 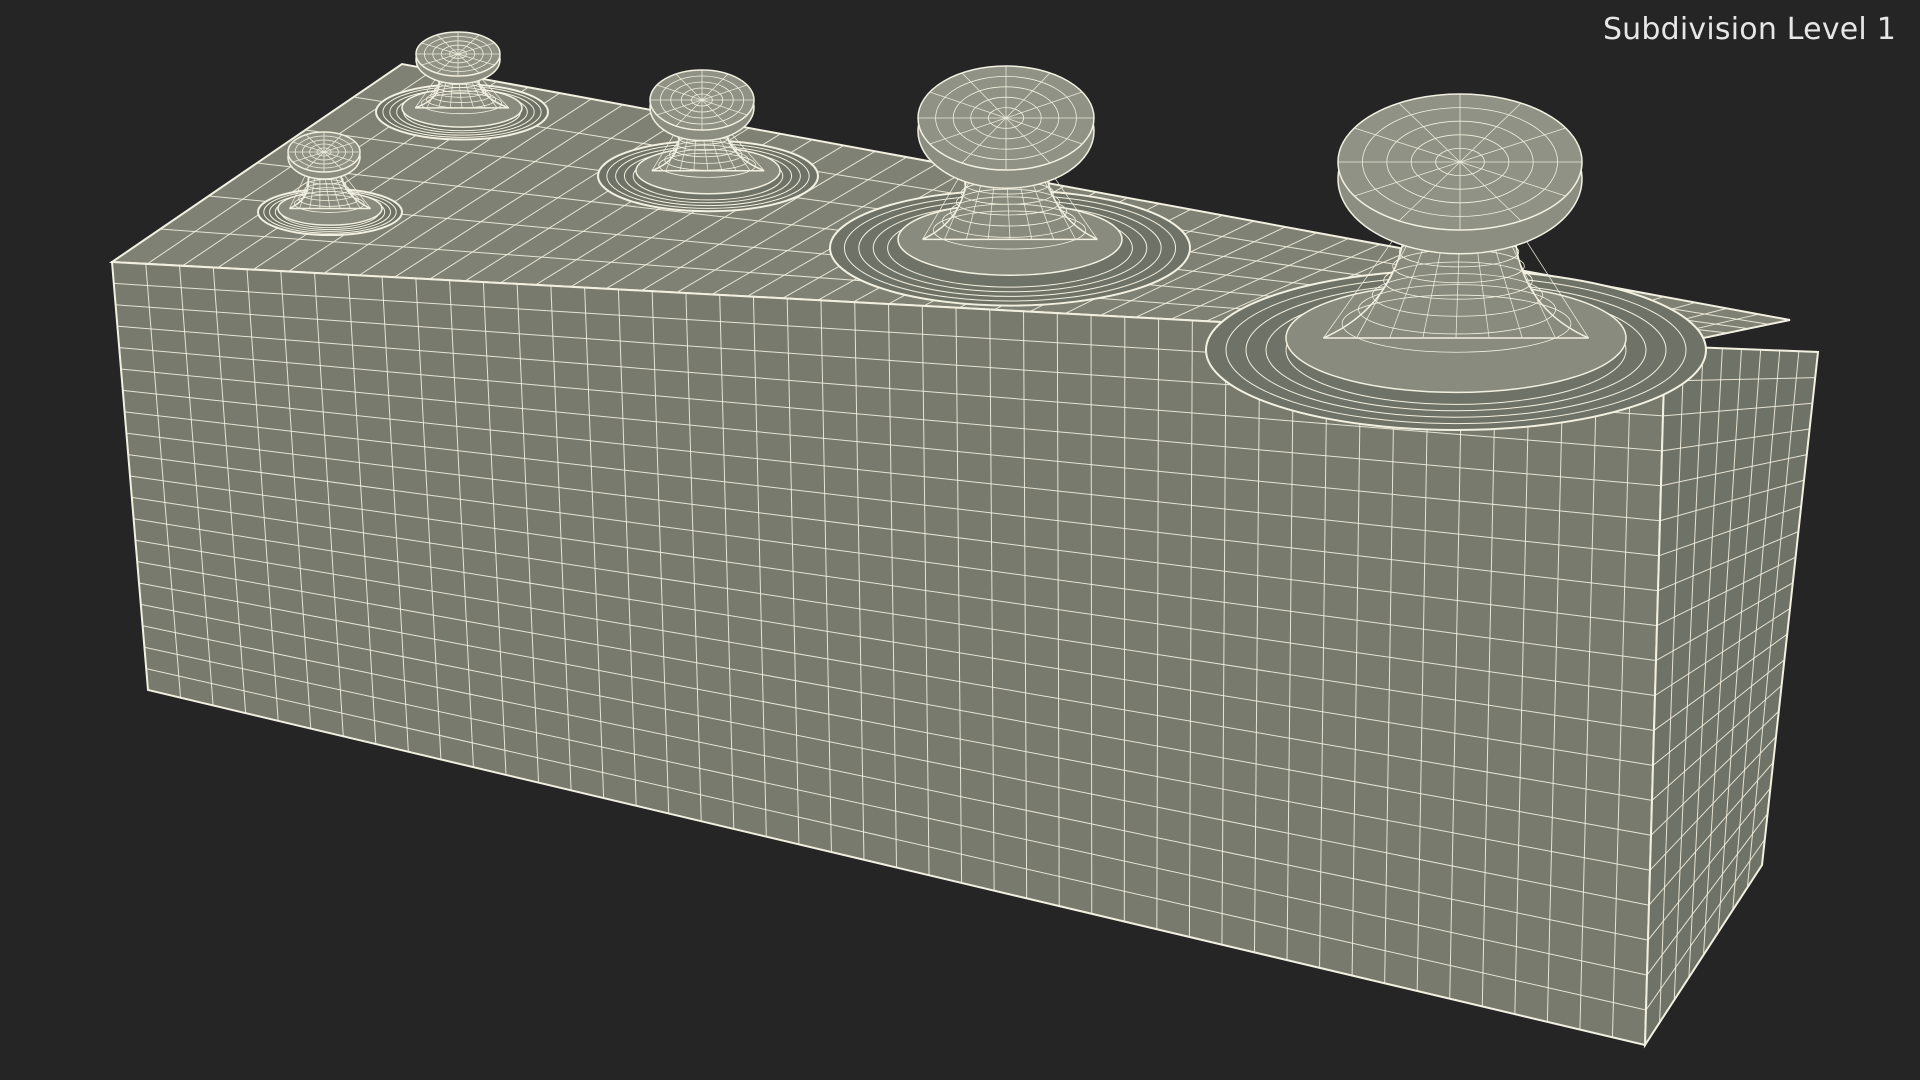 What do you see at coordinates (1749, 29) in the screenshot?
I see `subdivision-level-label: Subdivision Level 1` at bounding box center [1749, 29].